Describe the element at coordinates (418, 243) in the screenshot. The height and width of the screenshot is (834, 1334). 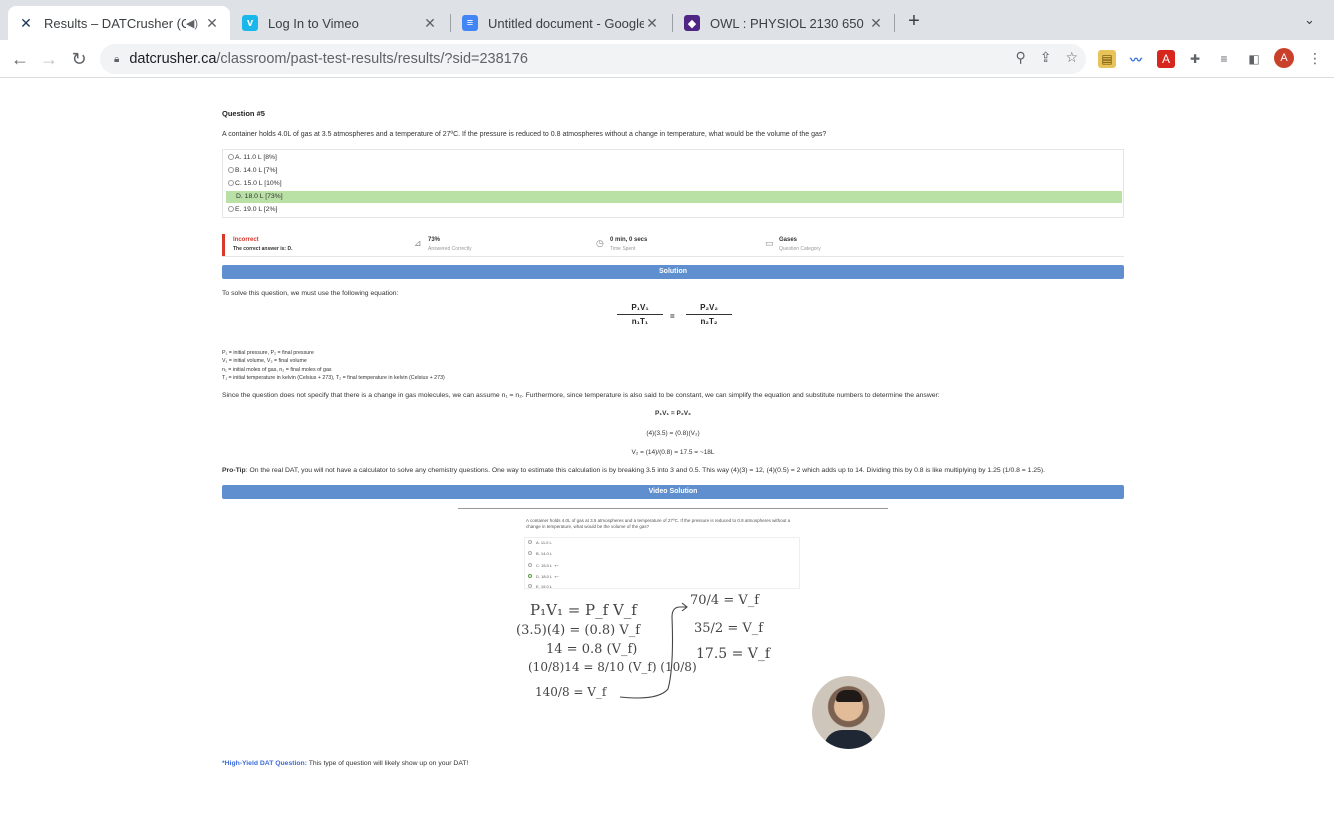
I see `chart-icon: ⊿` at that location.